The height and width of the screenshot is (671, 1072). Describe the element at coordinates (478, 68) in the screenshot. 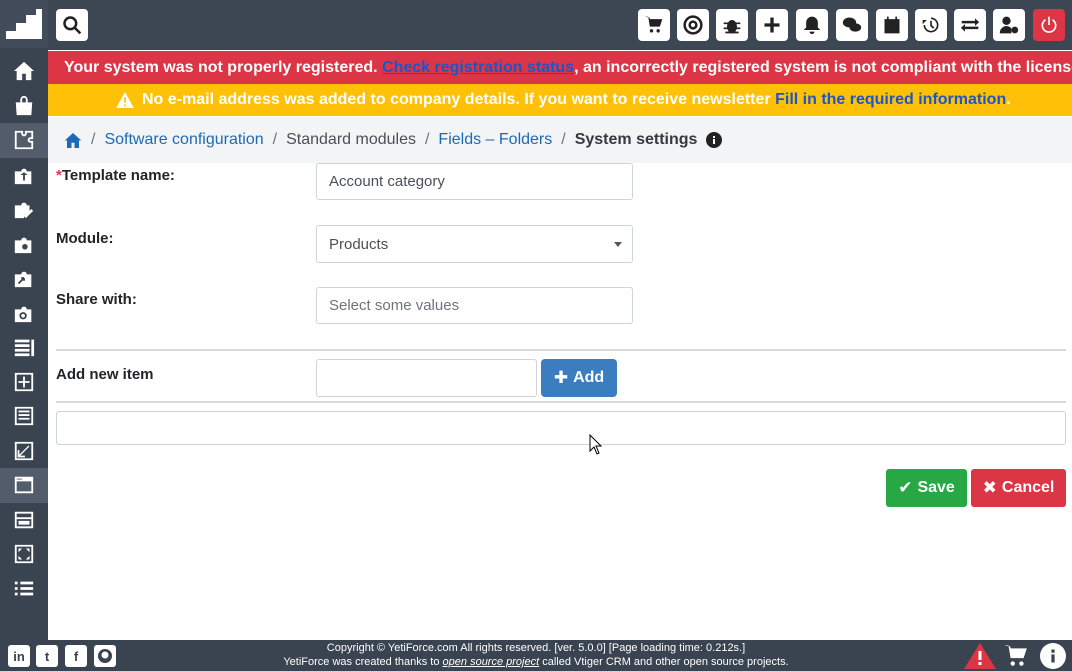

I see `check-registration-link: Check registration status` at that location.